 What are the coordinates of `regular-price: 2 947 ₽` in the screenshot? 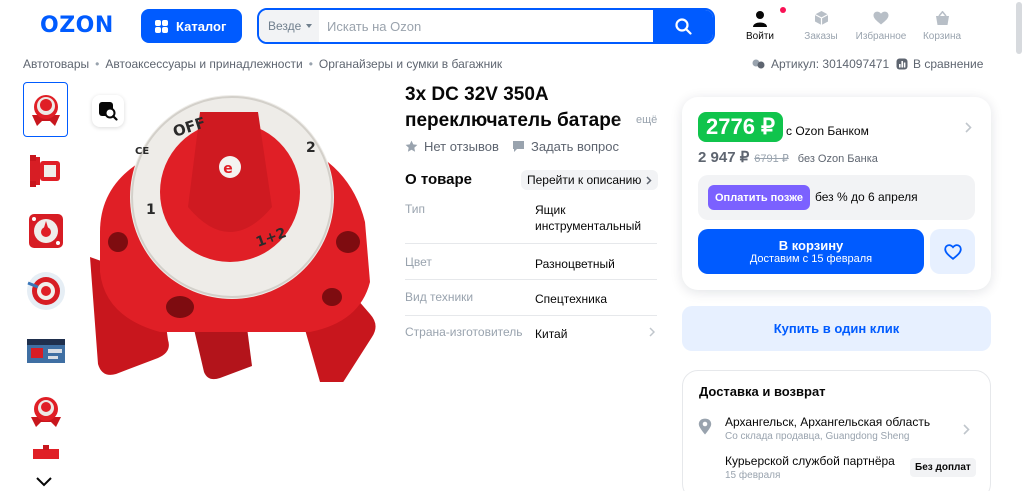 It's located at (724, 157).